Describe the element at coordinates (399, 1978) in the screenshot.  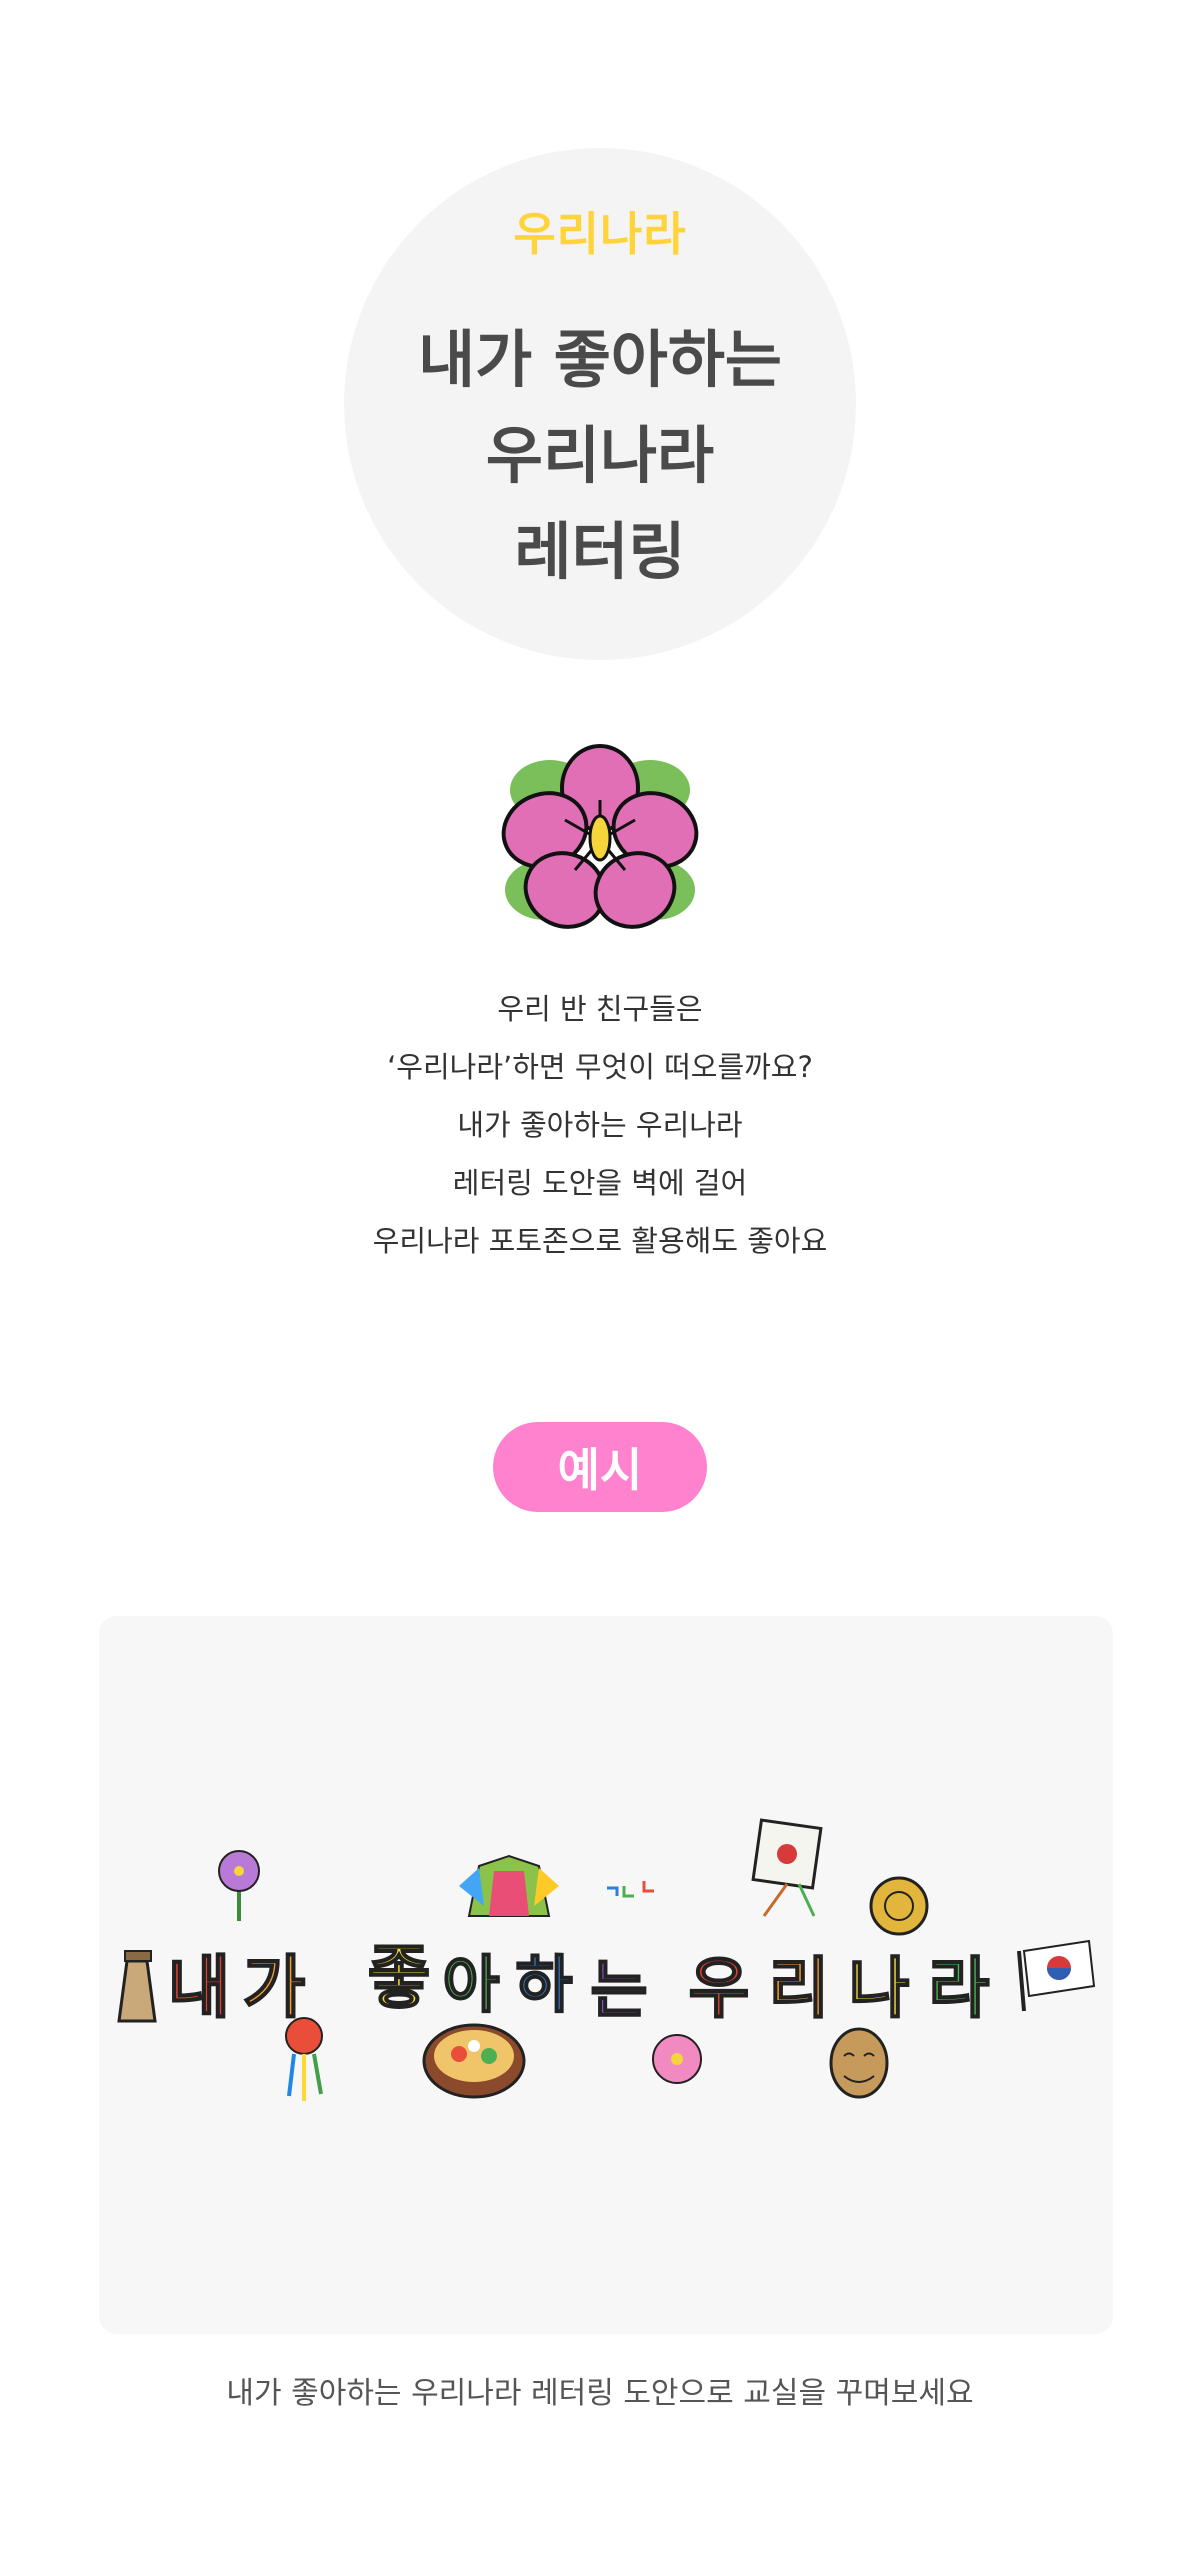
I see `lettering-char: 좋` at that location.